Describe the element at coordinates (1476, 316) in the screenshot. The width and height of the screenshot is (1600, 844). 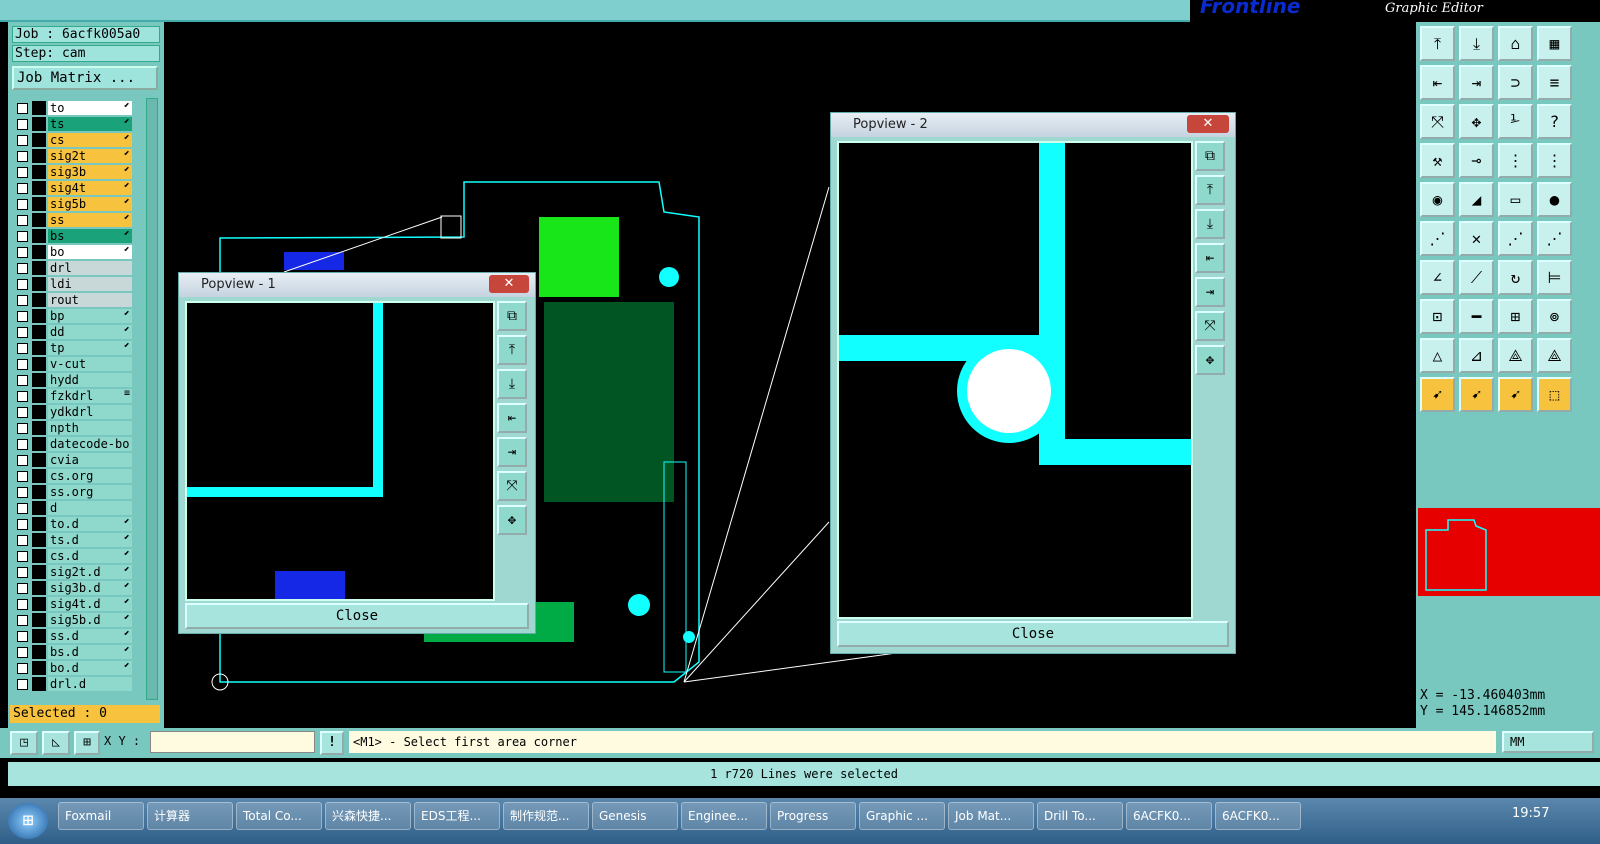
I see `tool-button-icon: ━` at that location.